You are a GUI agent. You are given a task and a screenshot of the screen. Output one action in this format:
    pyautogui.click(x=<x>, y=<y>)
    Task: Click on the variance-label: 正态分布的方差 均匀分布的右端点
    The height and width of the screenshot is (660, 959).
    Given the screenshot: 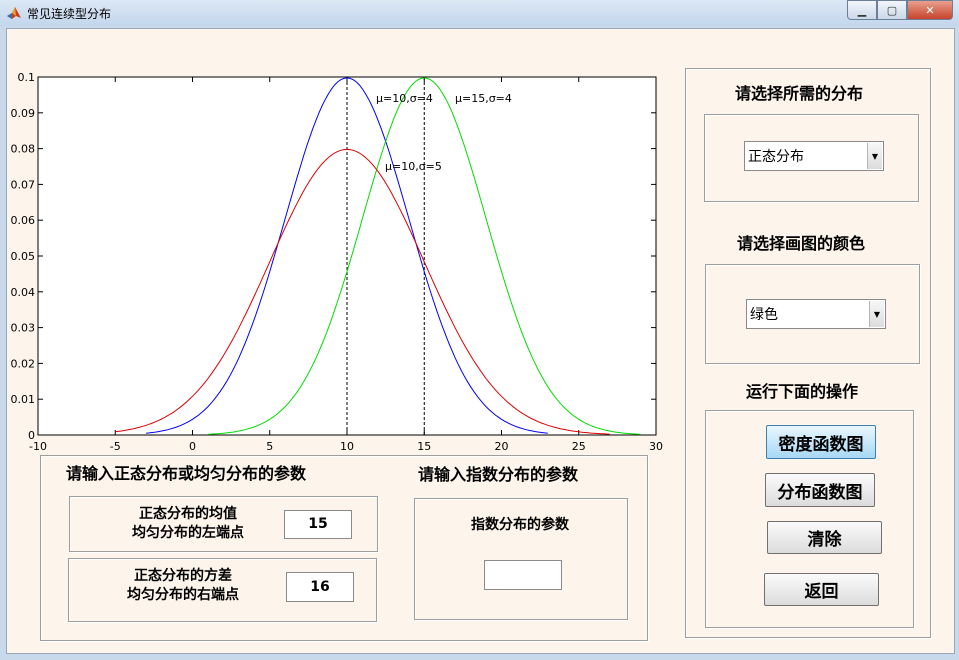 What is the action you would take?
    pyautogui.click(x=183, y=586)
    